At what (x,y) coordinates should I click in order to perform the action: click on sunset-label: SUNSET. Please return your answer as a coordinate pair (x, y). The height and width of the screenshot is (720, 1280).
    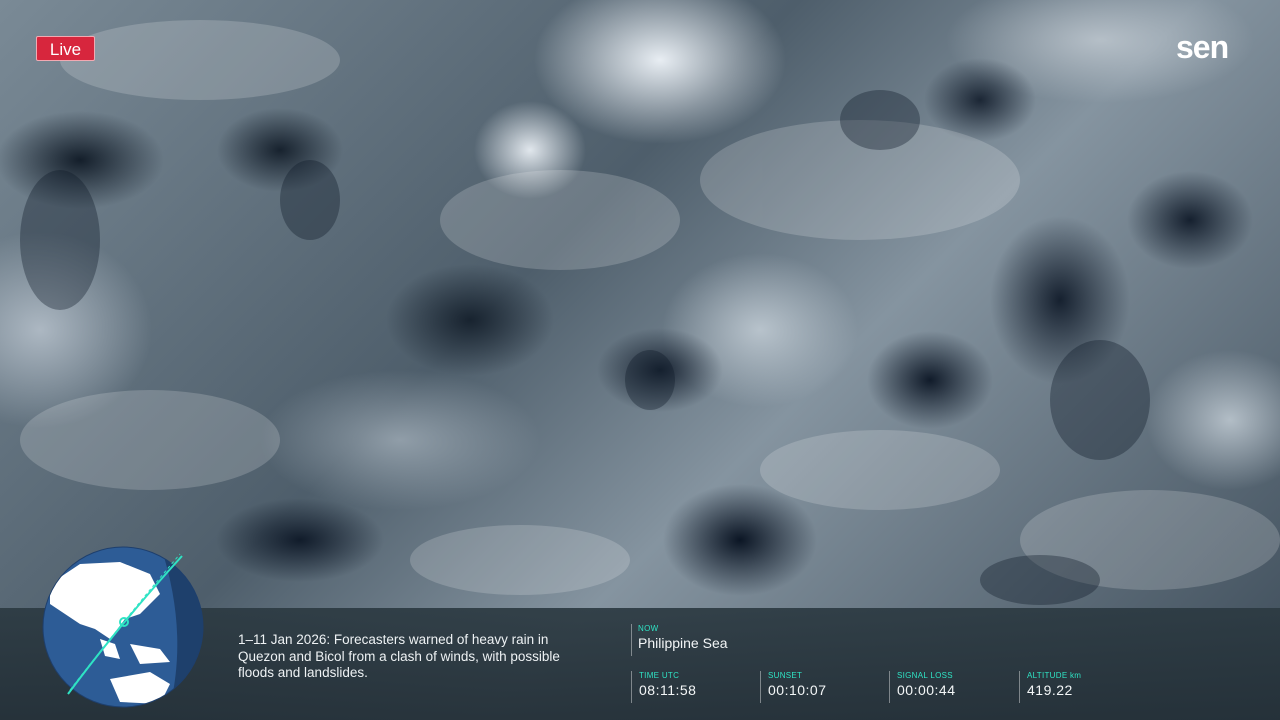
    Looking at the image, I should click on (785, 675).